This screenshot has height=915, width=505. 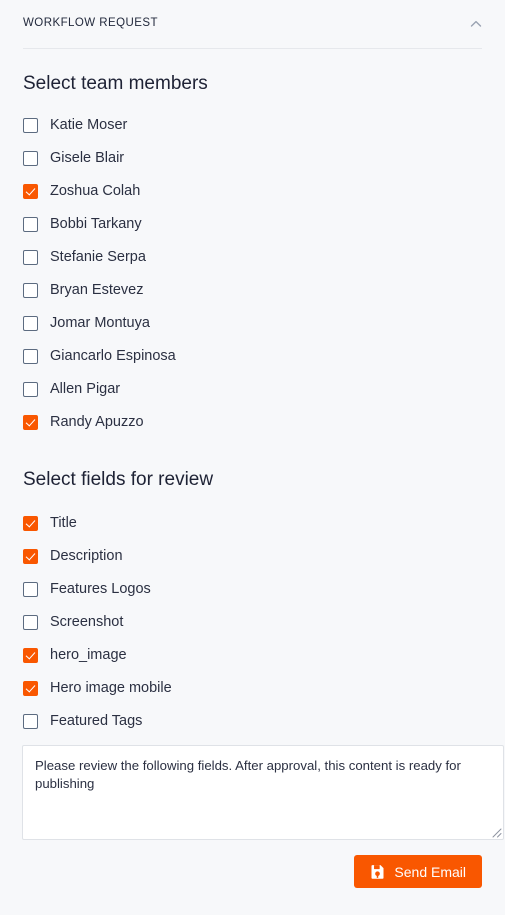 What do you see at coordinates (100, 323) in the screenshot?
I see `team-member-label: Jomar Montuya` at bounding box center [100, 323].